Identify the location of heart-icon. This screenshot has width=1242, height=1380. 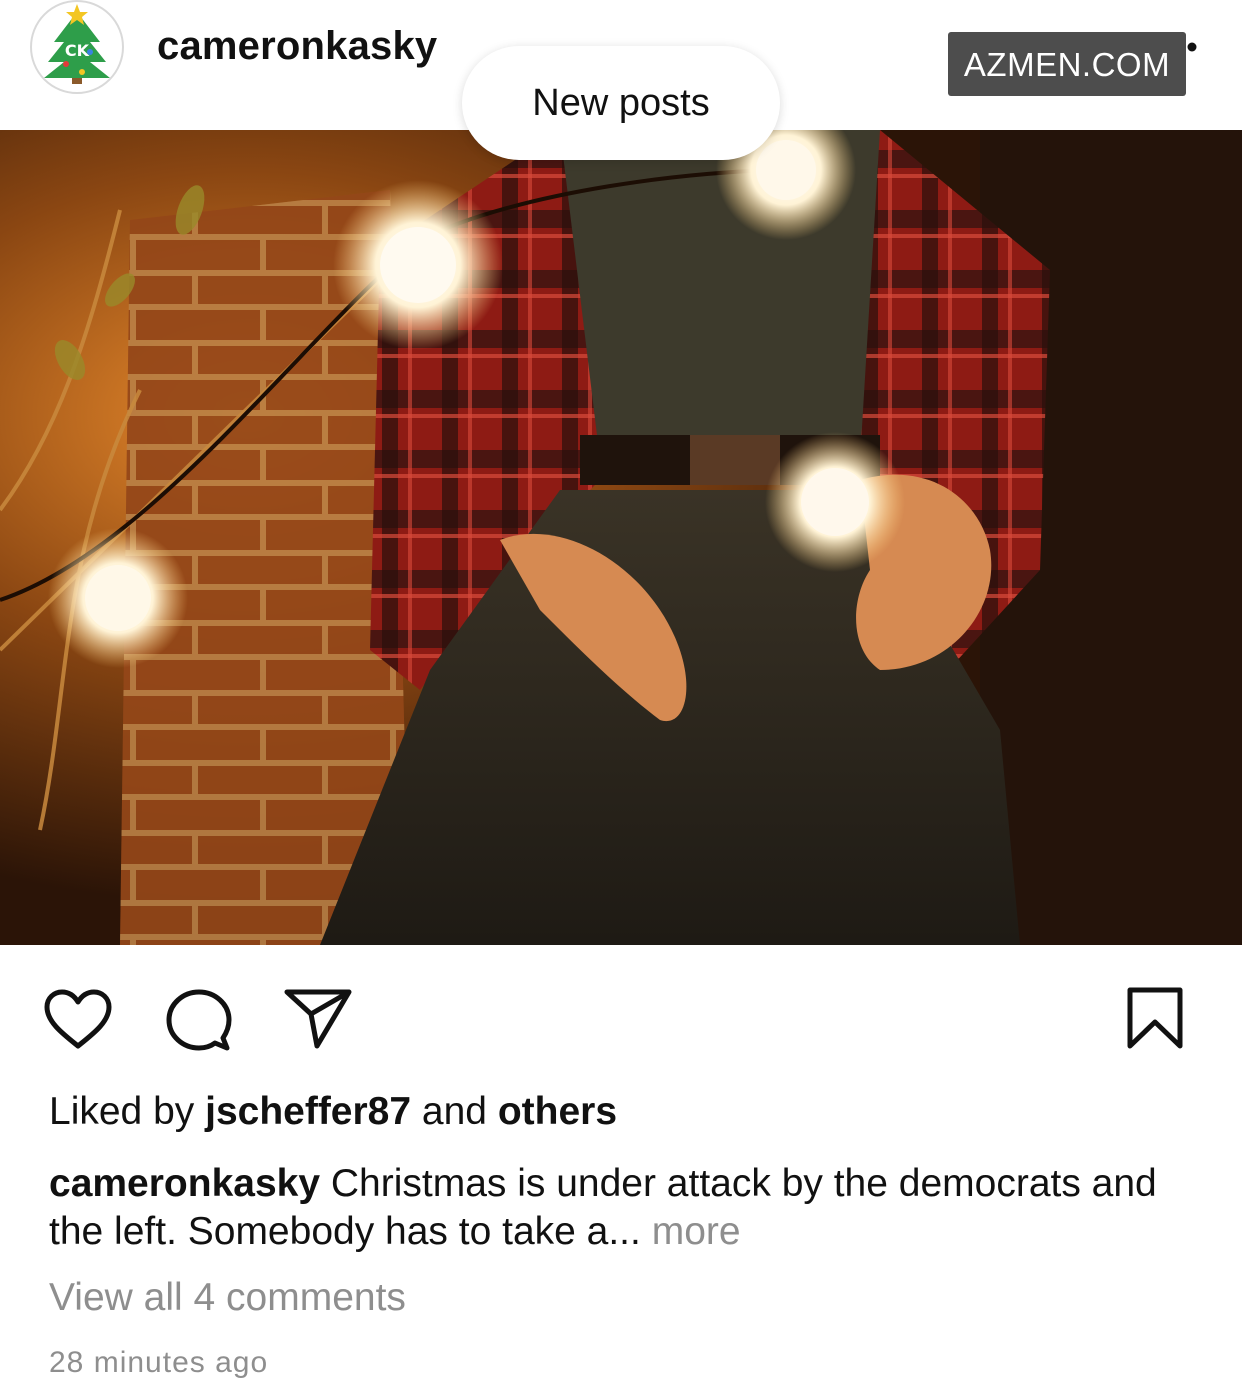
(78, 1019).